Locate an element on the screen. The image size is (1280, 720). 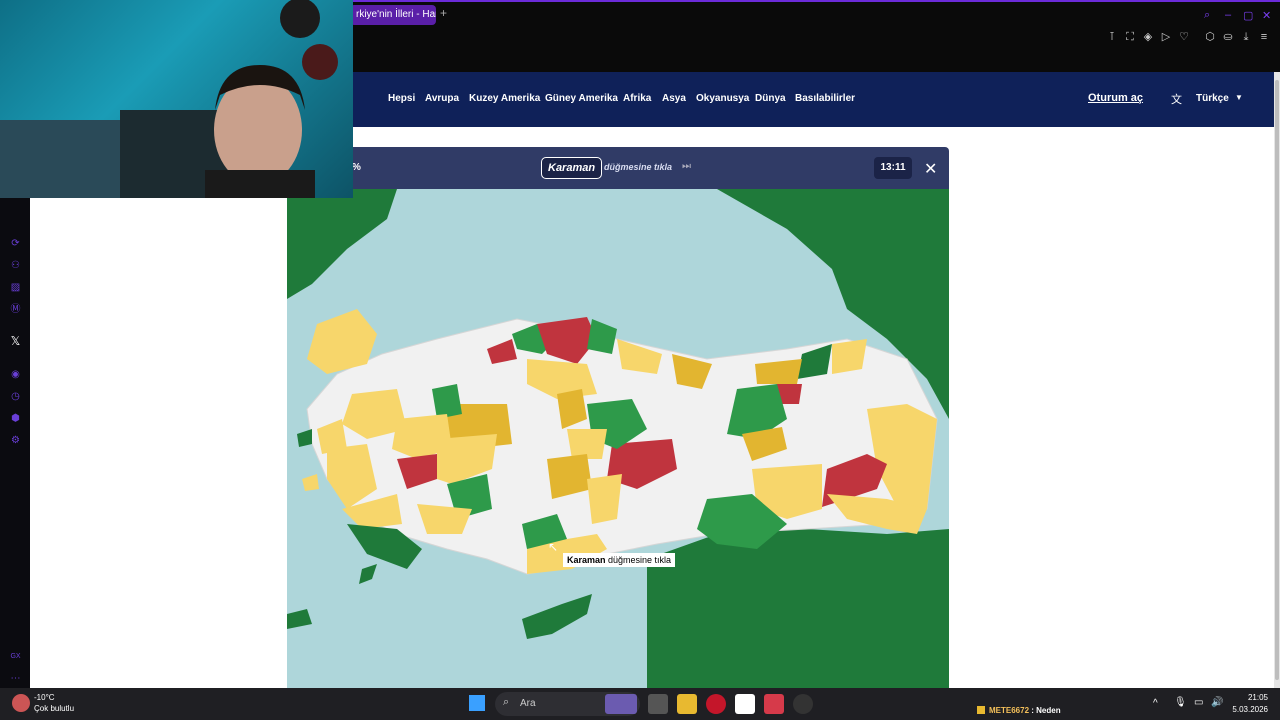
land-syria-iraq is located at coordinates (798, 608).